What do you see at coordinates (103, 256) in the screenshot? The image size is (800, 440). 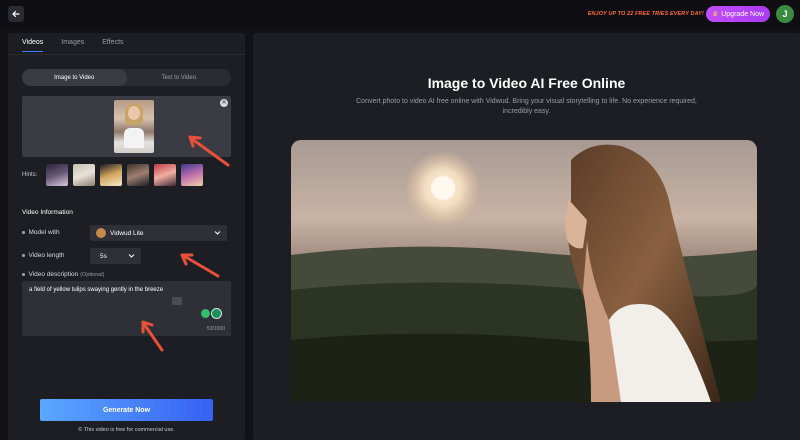 I see `length-value: 5s` at bounding box center [103, 256].